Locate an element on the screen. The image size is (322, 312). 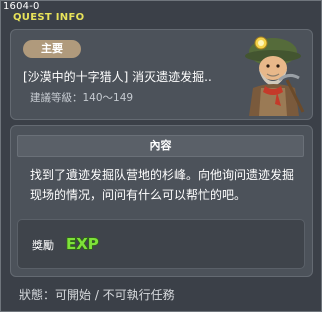
exp-text: EXP is located at coordinates (82, 244).